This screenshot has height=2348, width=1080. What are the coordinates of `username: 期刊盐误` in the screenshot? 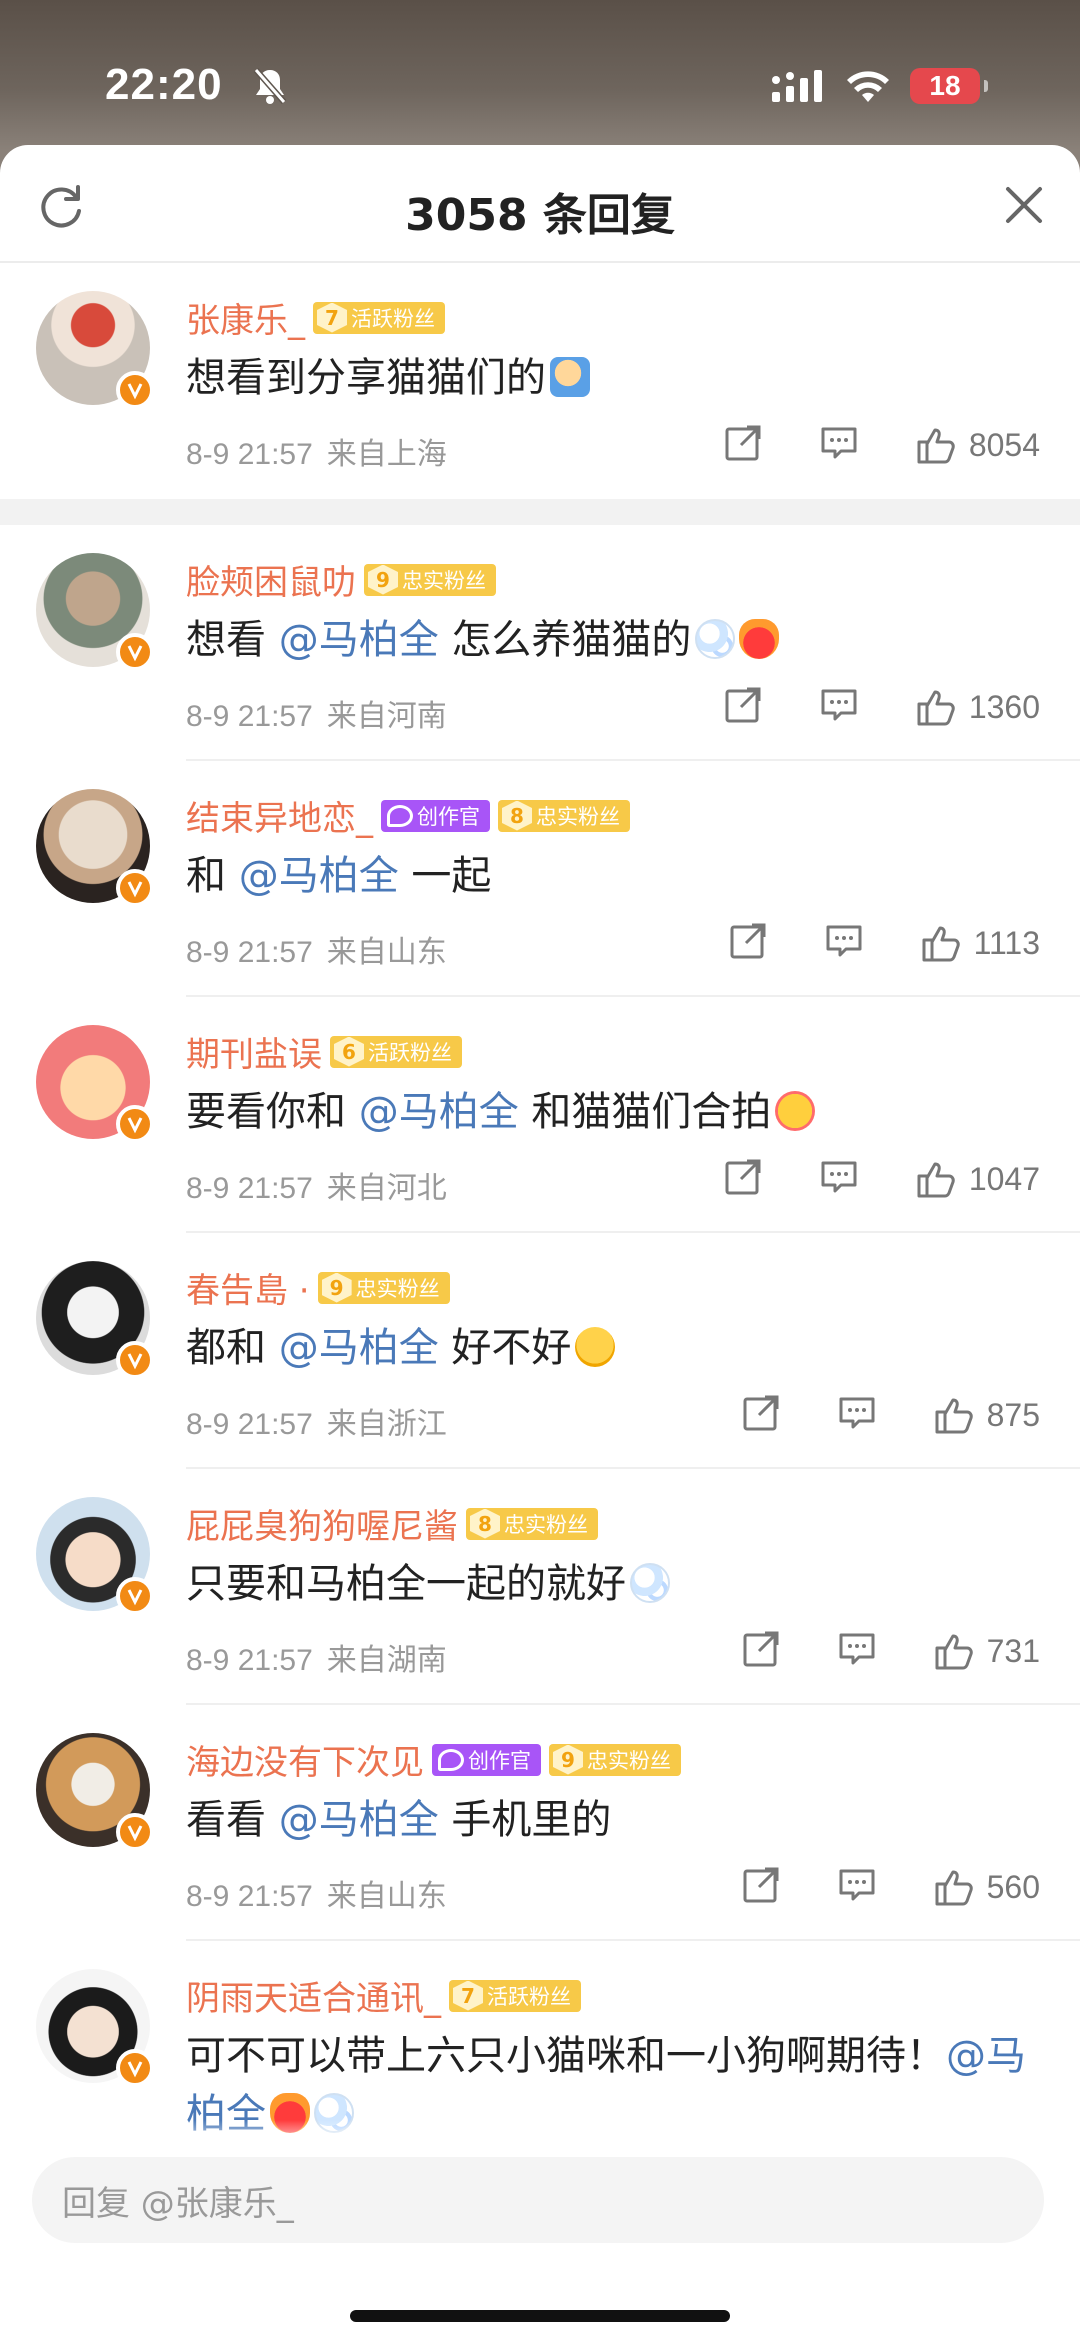 It's located at (254, 1051).